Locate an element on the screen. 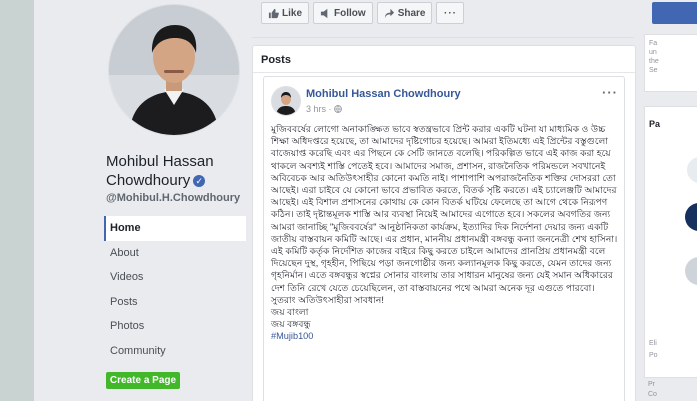 This screenshot has width=697, height=401. right-snippet: the is located at coordinates (654, 61).